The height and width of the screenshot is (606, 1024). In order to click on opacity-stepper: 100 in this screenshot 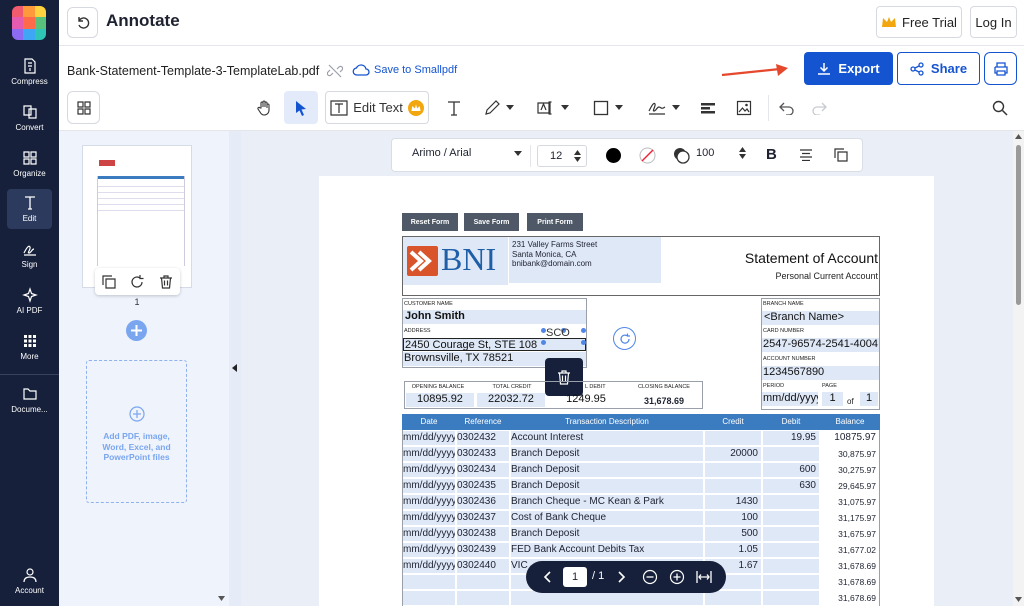, I will do `click(721, 153)`.